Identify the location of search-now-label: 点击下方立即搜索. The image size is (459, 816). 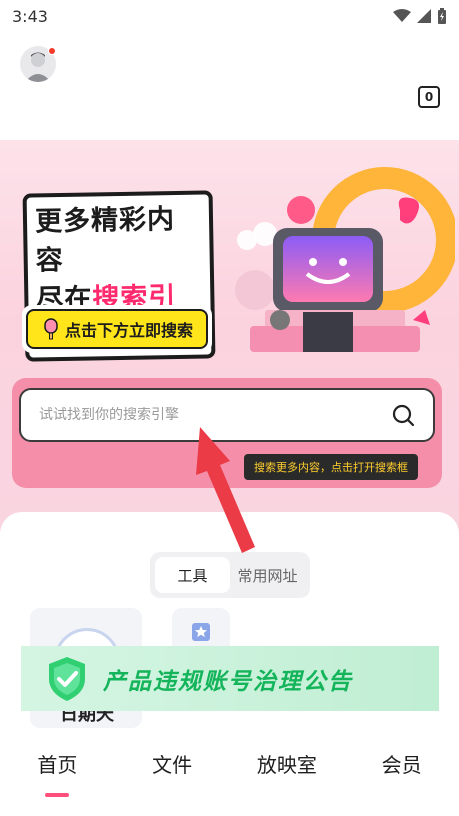
(128, 330).